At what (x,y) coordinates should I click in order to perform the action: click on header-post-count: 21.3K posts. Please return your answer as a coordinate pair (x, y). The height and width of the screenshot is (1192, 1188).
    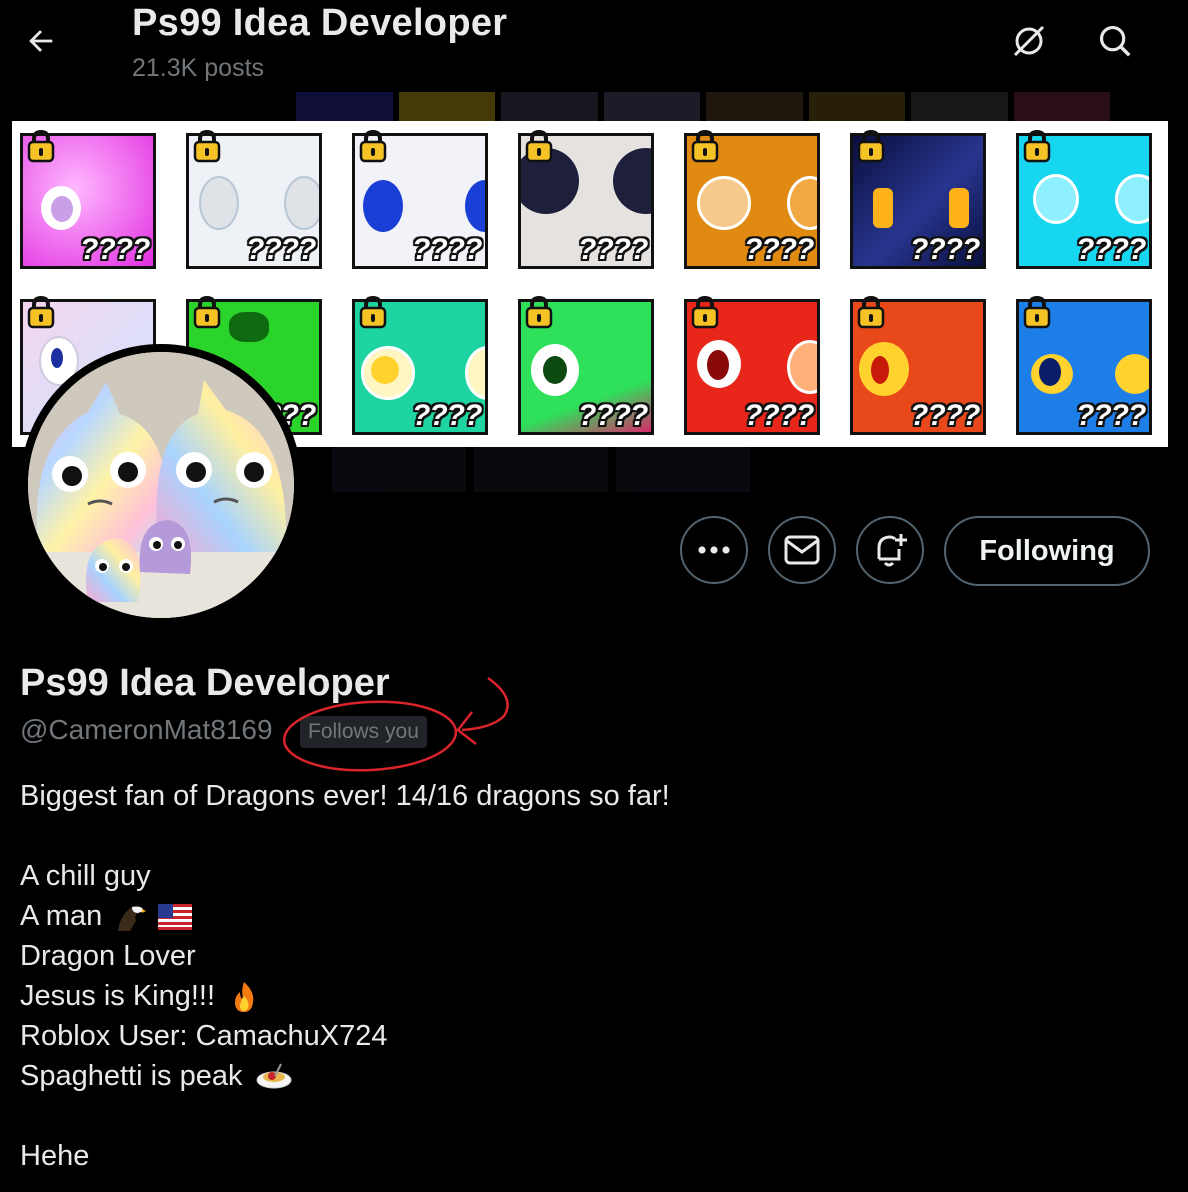
    Looking at the image, I should click on (198, 68).